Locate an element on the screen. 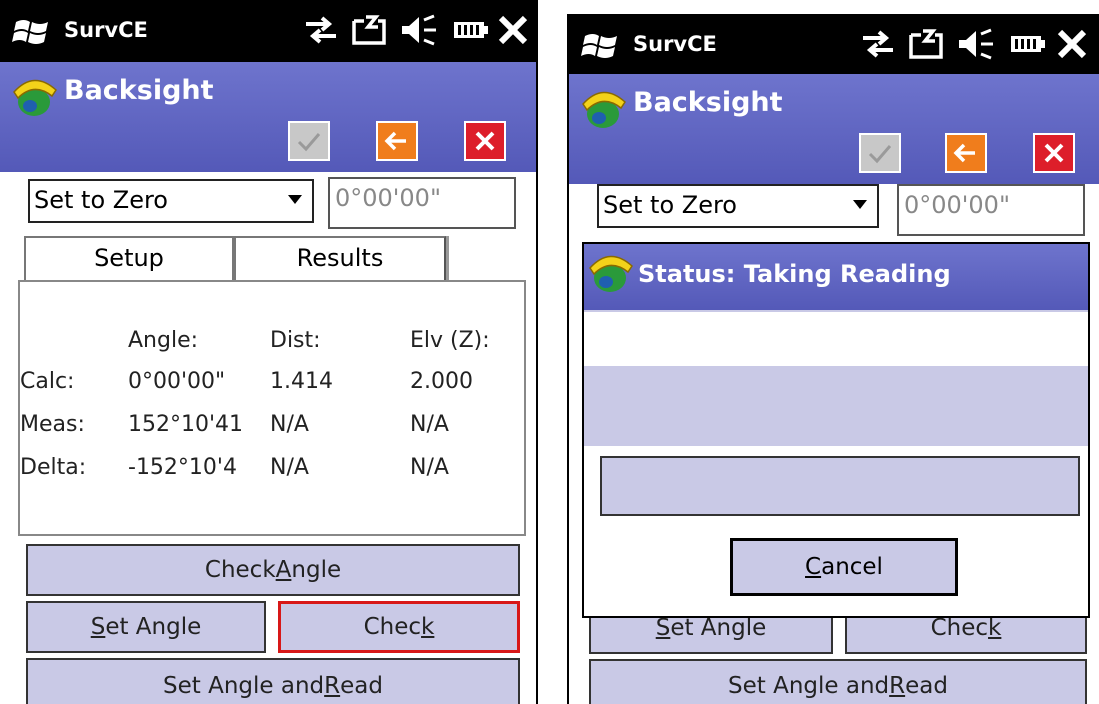  status-message-area is located at coordinates (836, 339).